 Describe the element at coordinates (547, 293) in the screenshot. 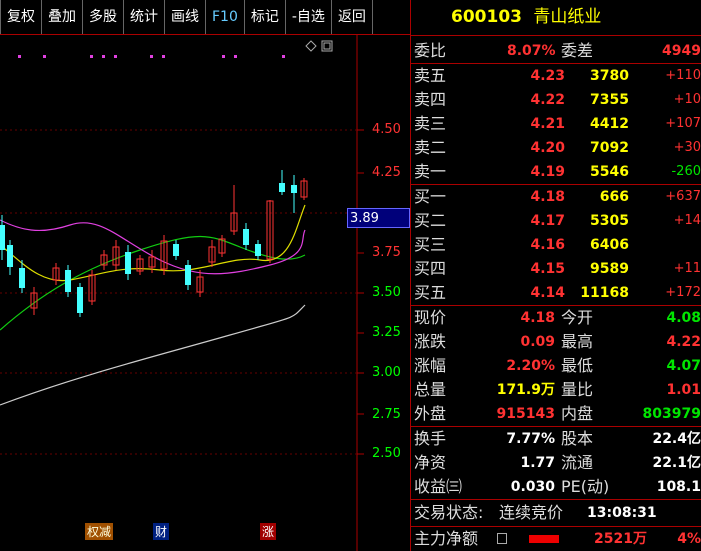

I see `level-price: 4.14` at that location.